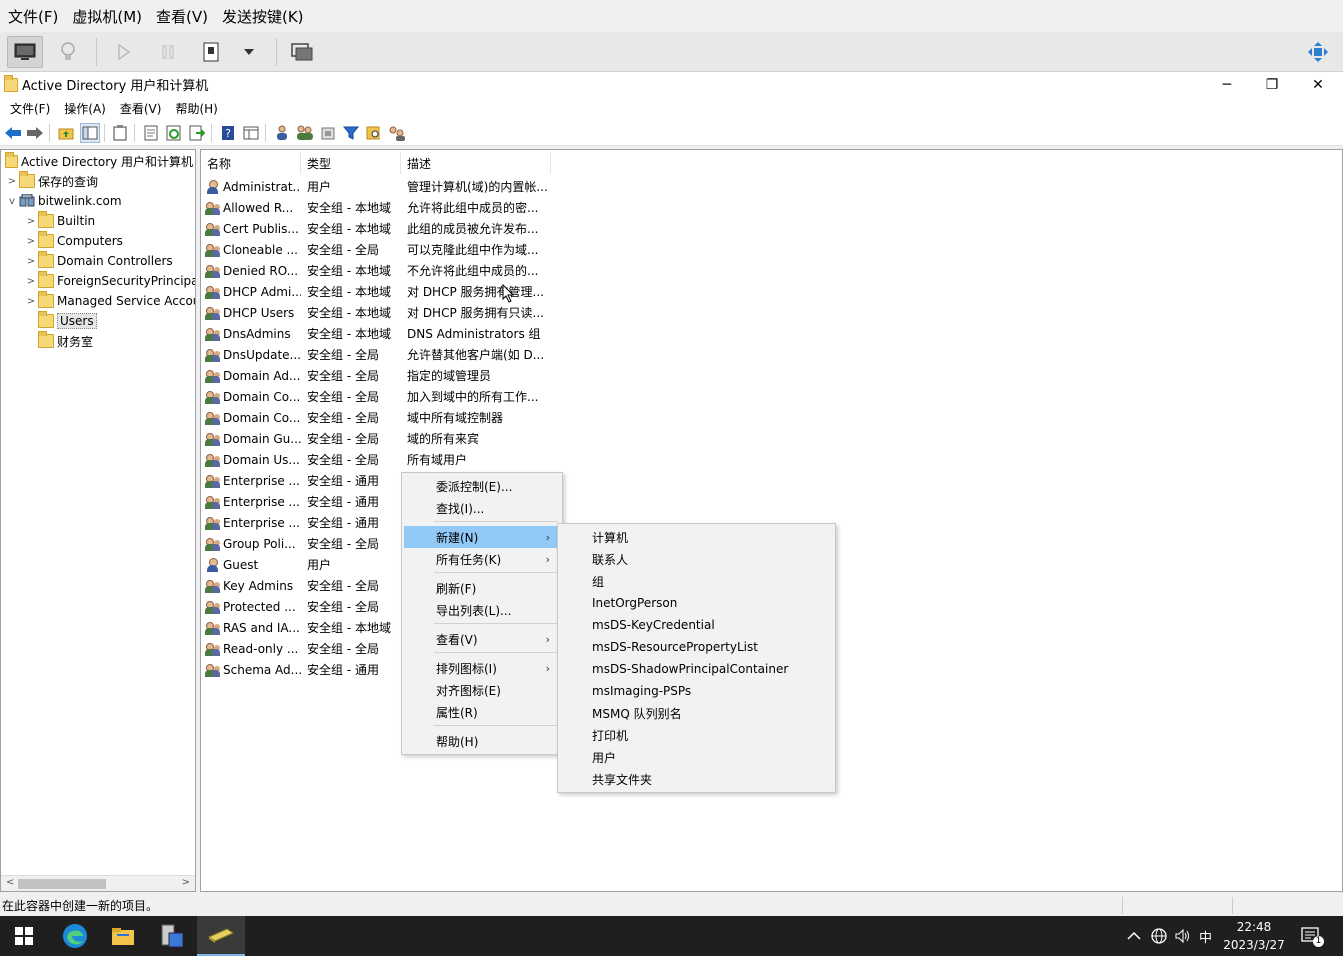 The image size is (1343, 956). I want to click on scroll-left-icon: <, so click(10, 882).